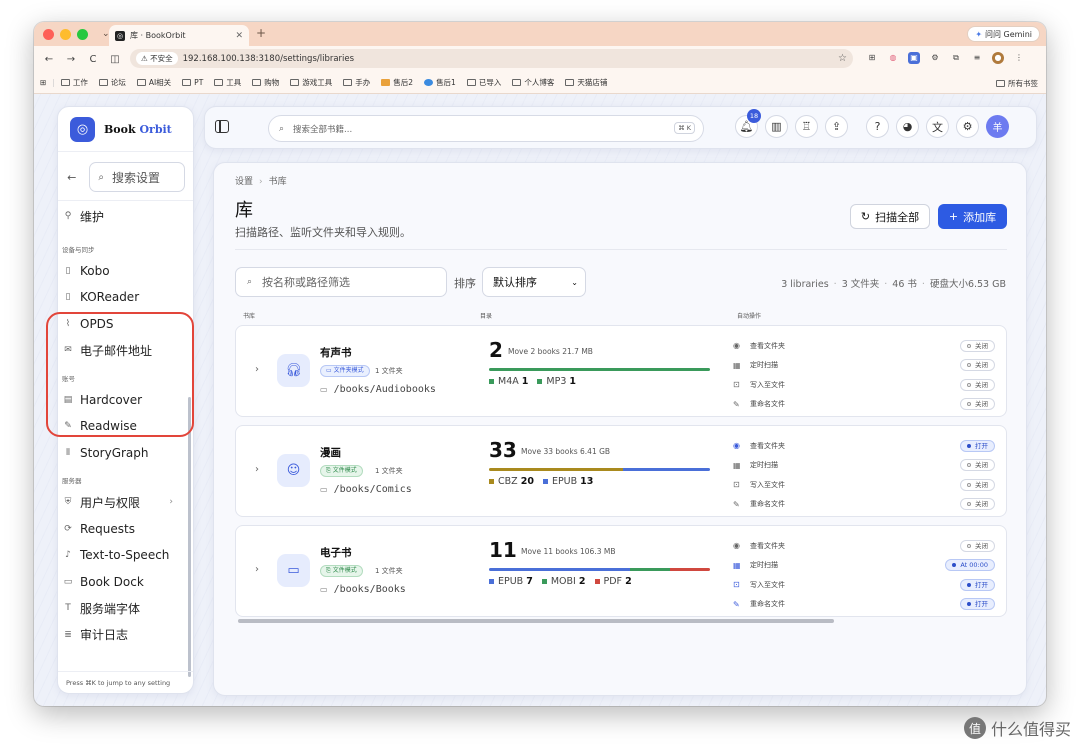  Describe the element at coordinates (192, 82) in the screenshot. I see `bookmark-item: PT` at that location.